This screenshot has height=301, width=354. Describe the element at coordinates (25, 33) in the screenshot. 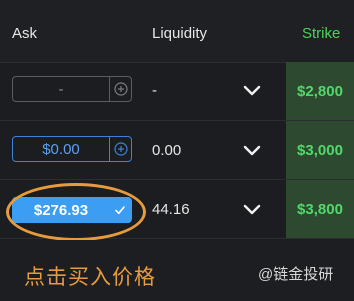

I see `column-header-ask: Ask` at that location.